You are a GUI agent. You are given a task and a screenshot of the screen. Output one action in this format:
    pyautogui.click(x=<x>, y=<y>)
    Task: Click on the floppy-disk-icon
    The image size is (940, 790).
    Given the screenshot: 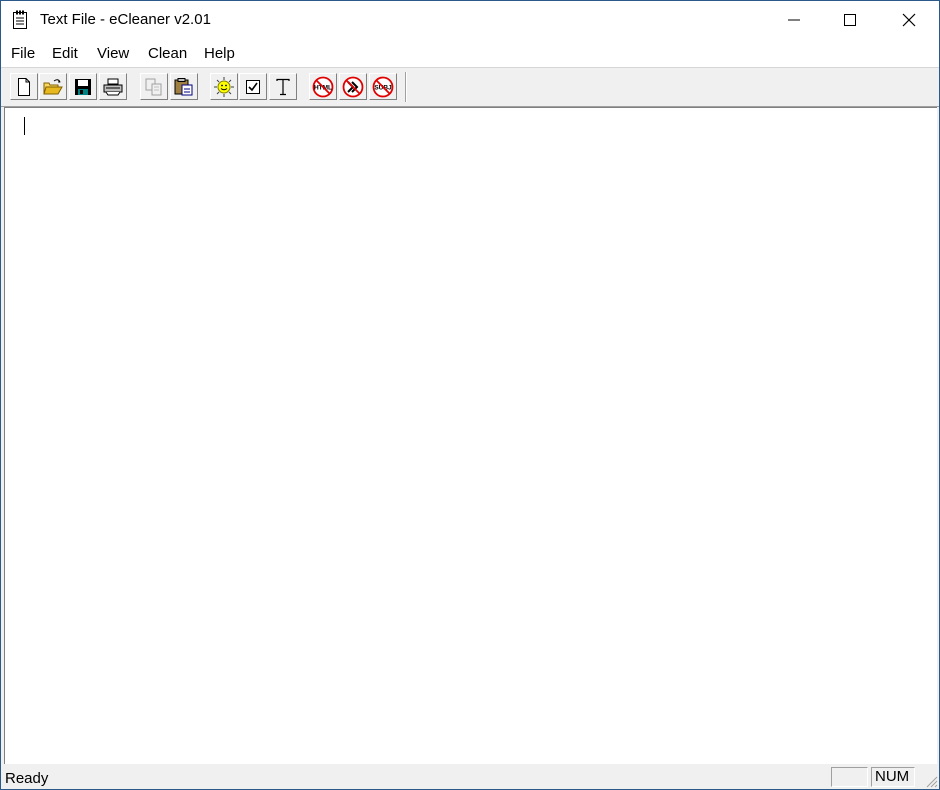 What is the action you would take?
    pyautogui.click(x=83, y=86)
    